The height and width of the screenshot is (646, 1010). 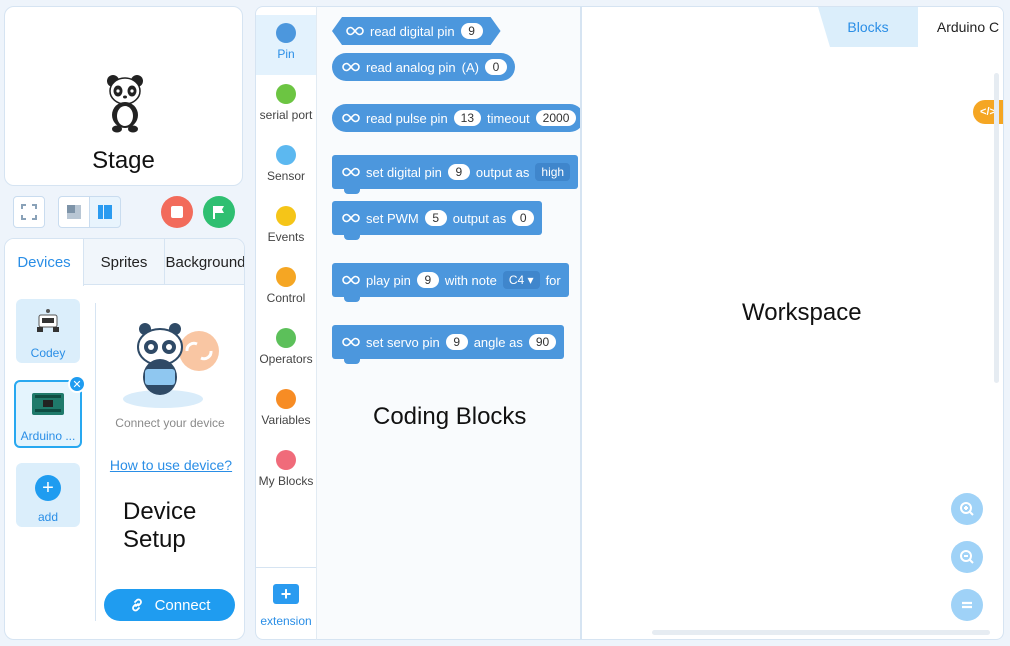 What do you see at coordinates (411, 67) in the screenshot?
I see `block-read-analog-text: read analog pin` at bounding box center [411, 67].